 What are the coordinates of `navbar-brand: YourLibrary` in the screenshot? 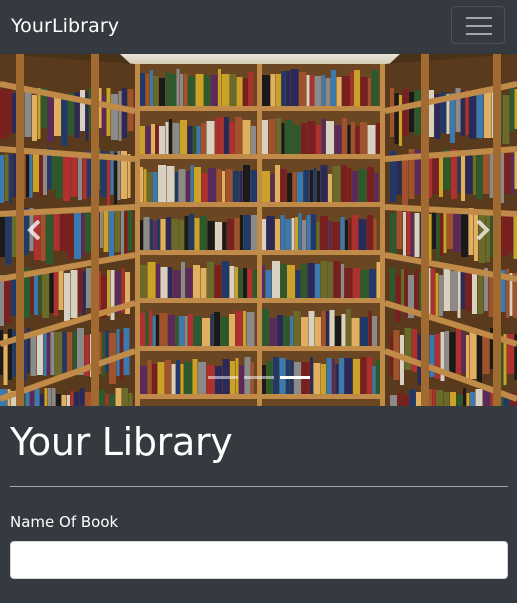 It's located at (65, 26).